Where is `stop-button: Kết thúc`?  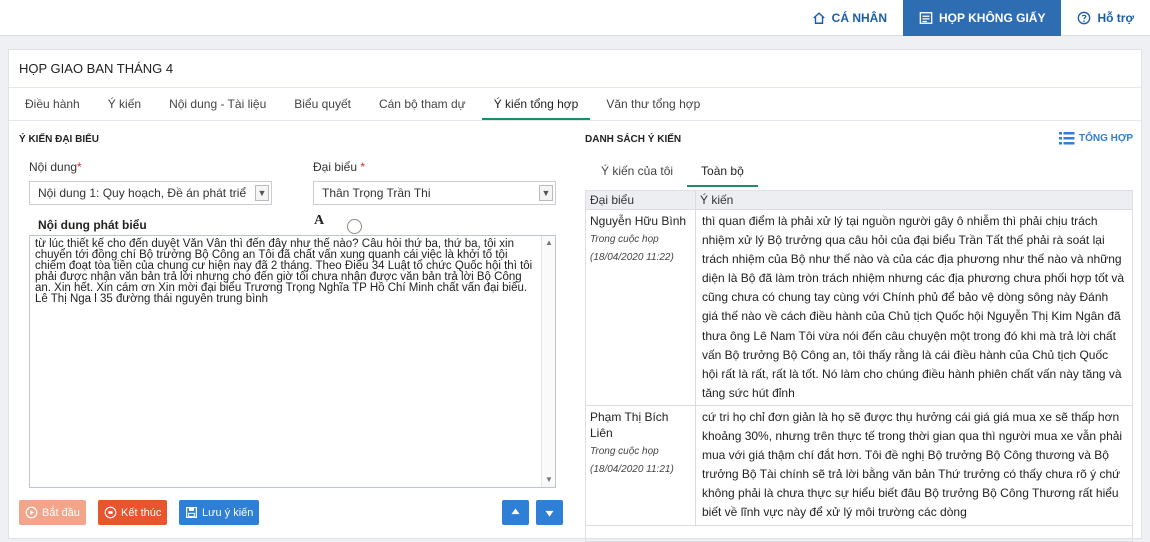 stop-button: Kết thúc is located at coordinates (133, 512).